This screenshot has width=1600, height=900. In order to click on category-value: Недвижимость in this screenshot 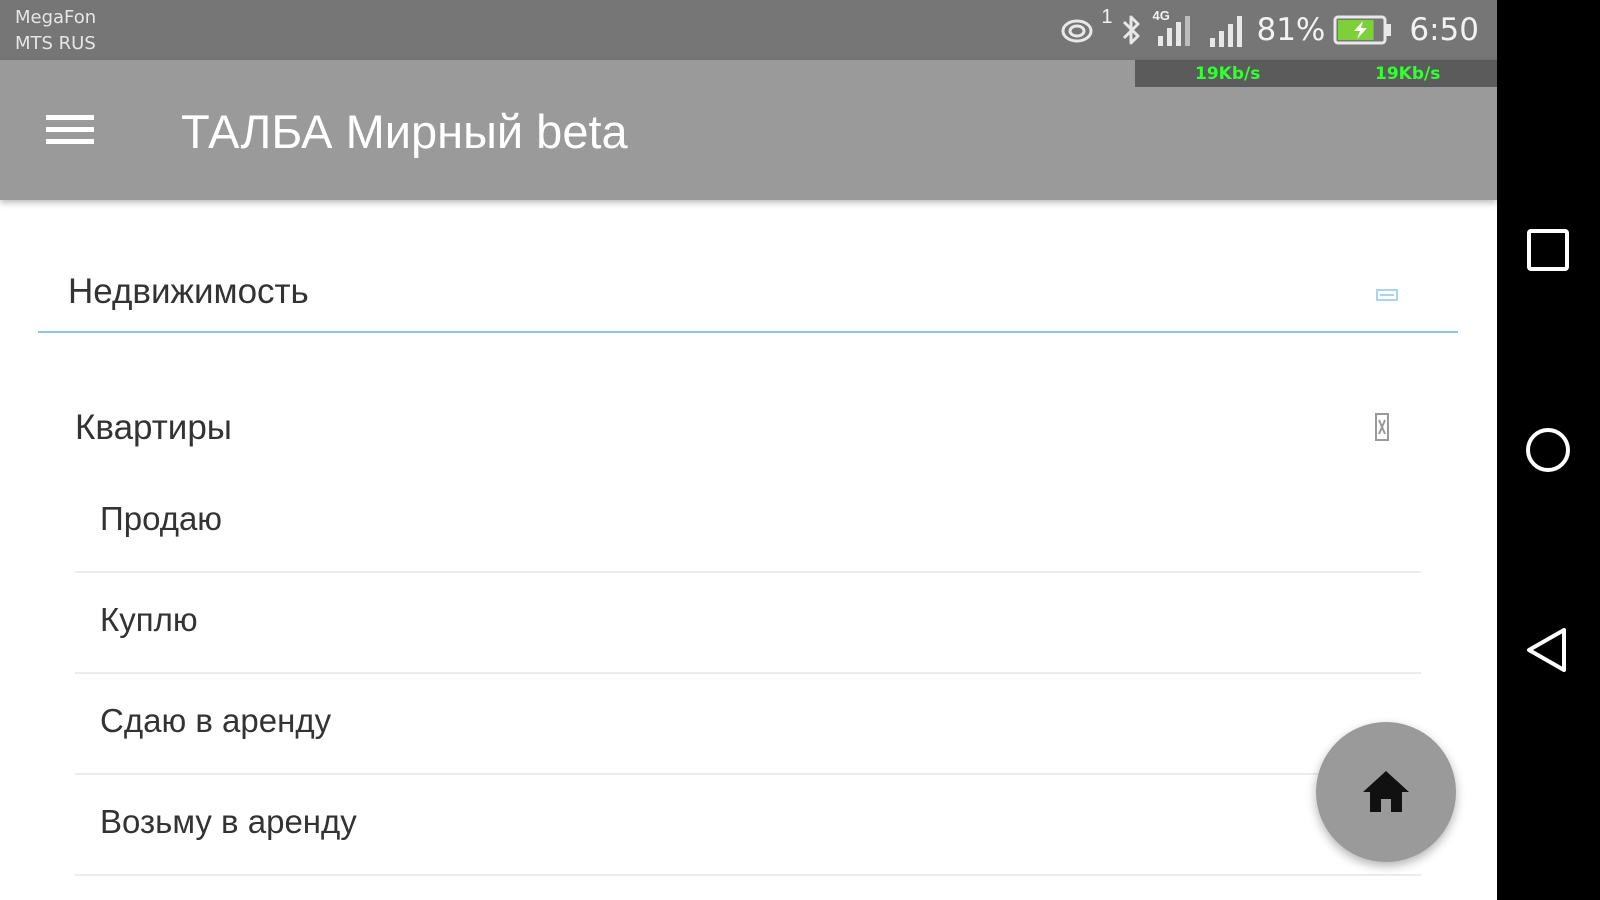, I will do `click(188, 291)`.